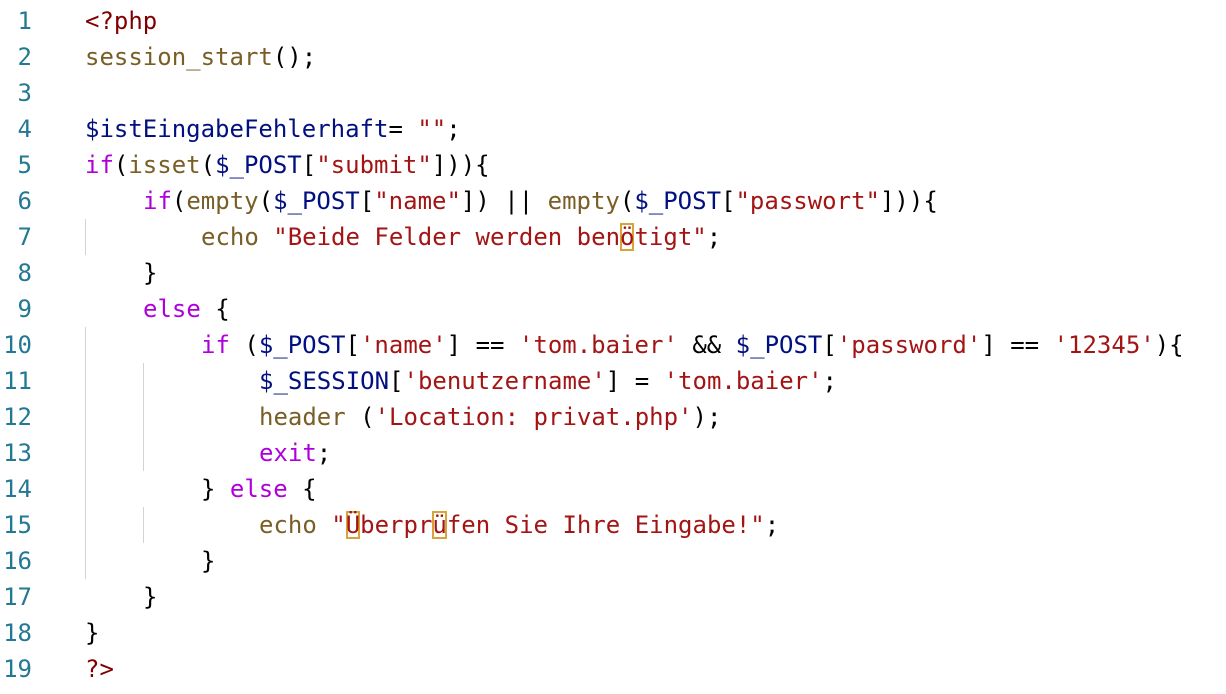  I want to click on code-line: 7 echo "Beide Felder werden benötigt";, so click(613, 237).